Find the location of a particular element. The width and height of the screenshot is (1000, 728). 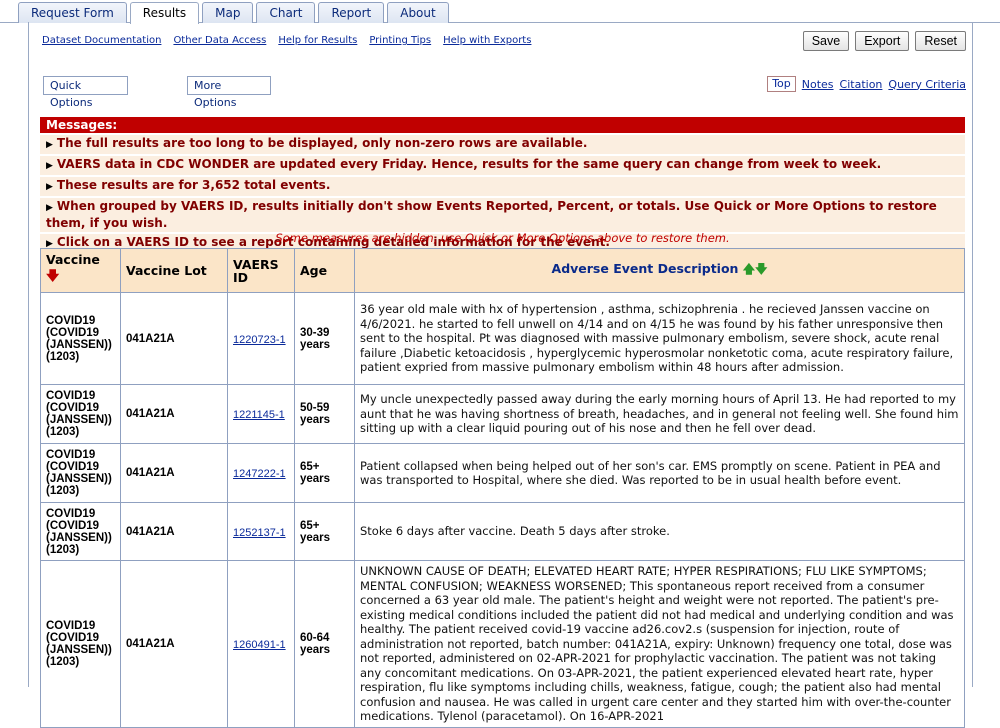

cell-vaers-id: 1247222-1 is located at coordinates (261, 473).